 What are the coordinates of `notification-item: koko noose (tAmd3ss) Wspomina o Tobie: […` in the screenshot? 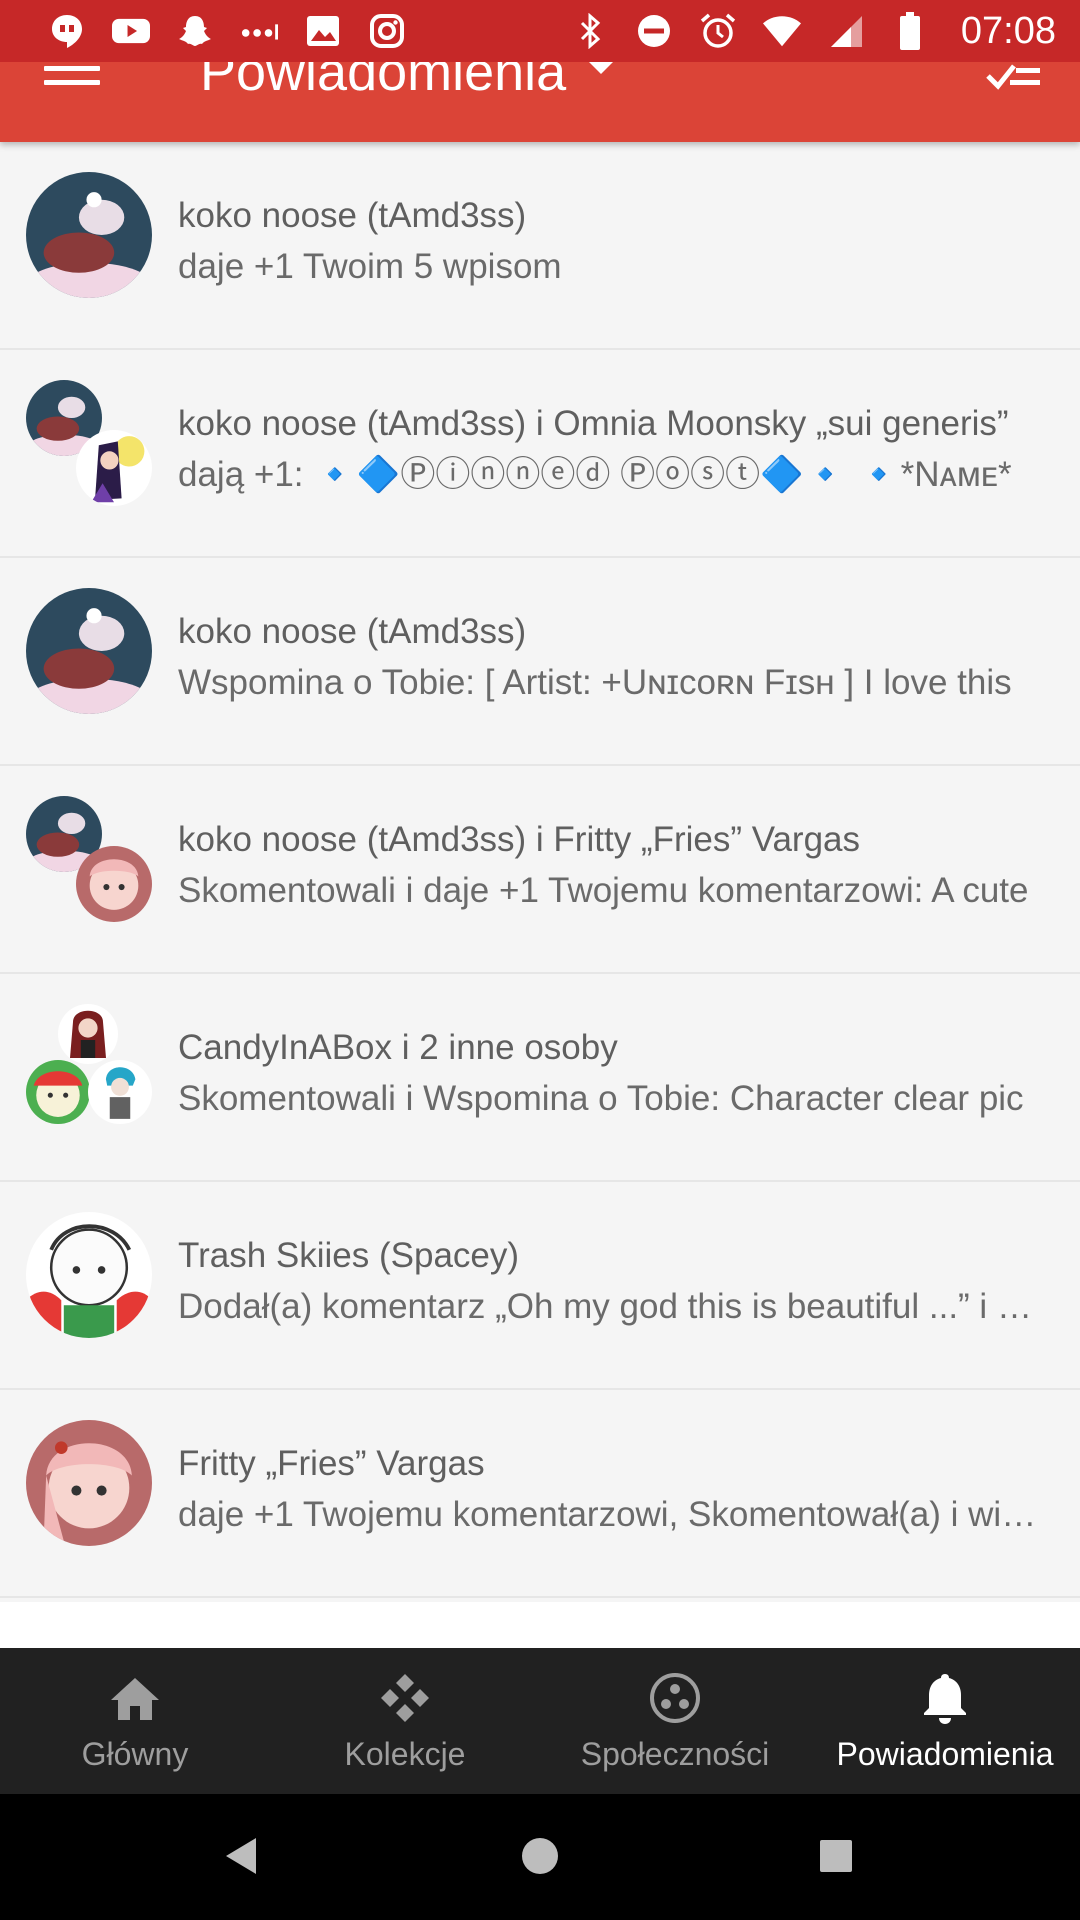 It's located at (540, 662).